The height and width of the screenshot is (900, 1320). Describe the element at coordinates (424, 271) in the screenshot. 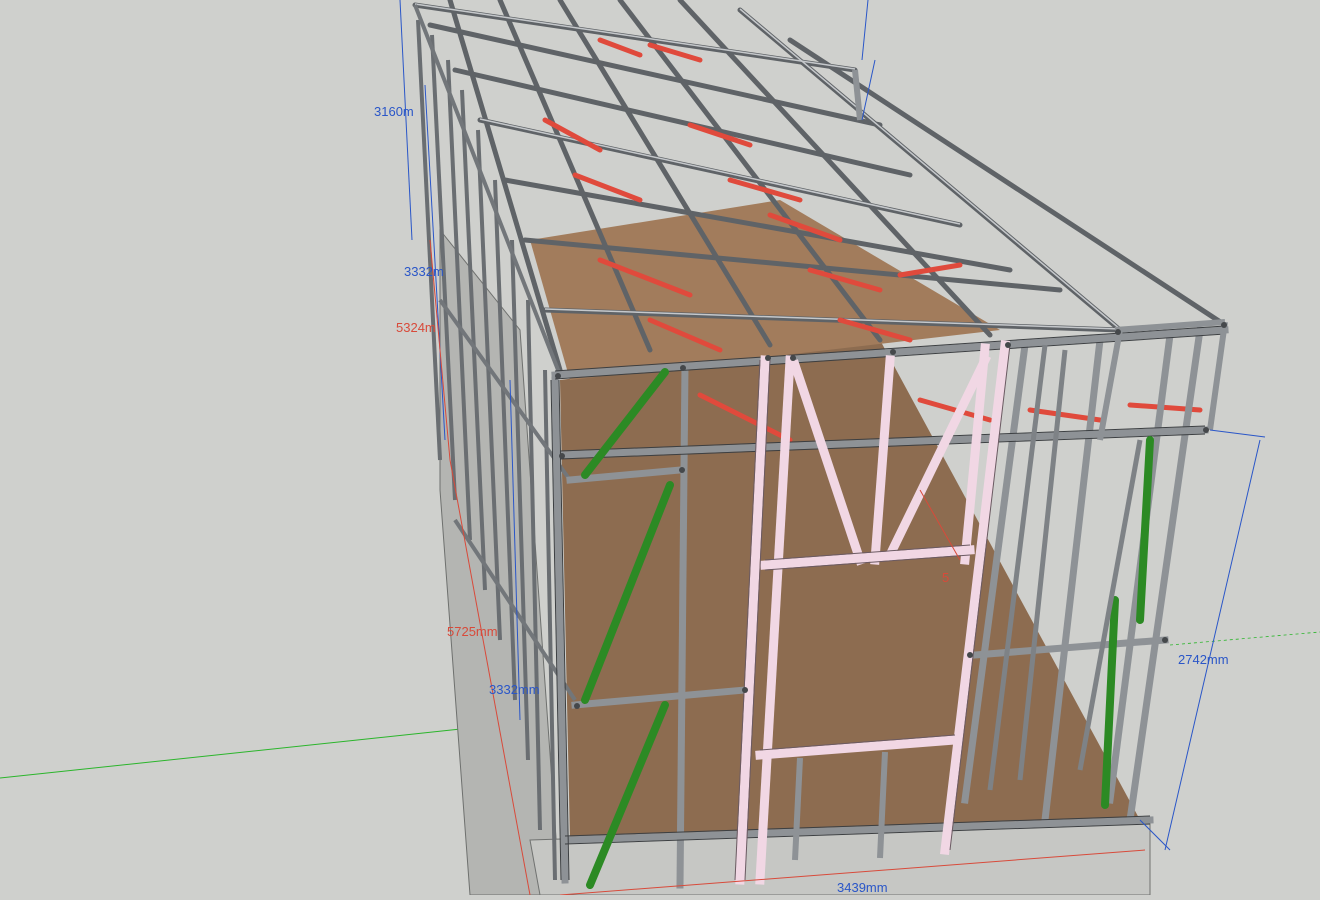

I see `dimension-label-3332-top: 3332m` at that location.